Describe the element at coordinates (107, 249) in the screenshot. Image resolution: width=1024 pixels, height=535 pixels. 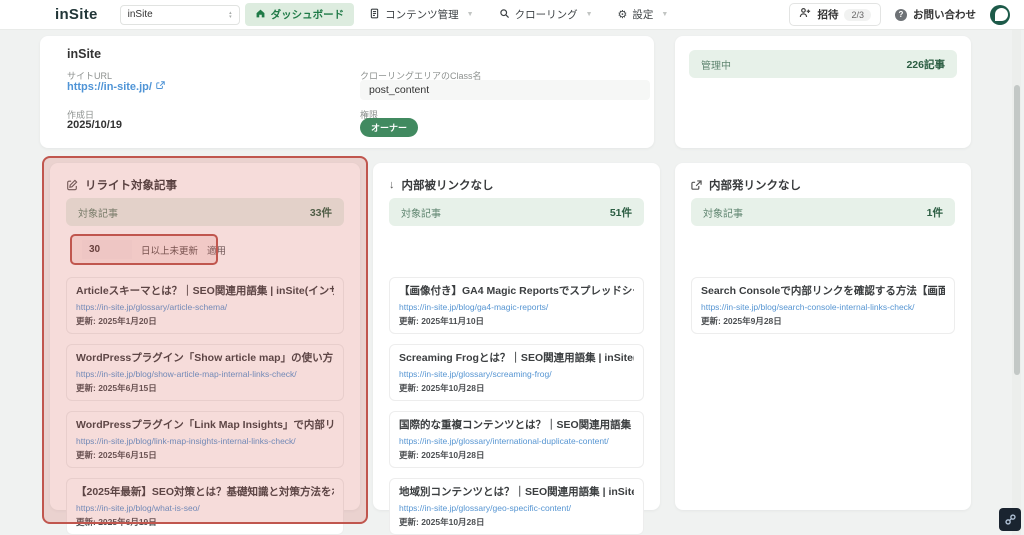
I see `days-input` at that location.